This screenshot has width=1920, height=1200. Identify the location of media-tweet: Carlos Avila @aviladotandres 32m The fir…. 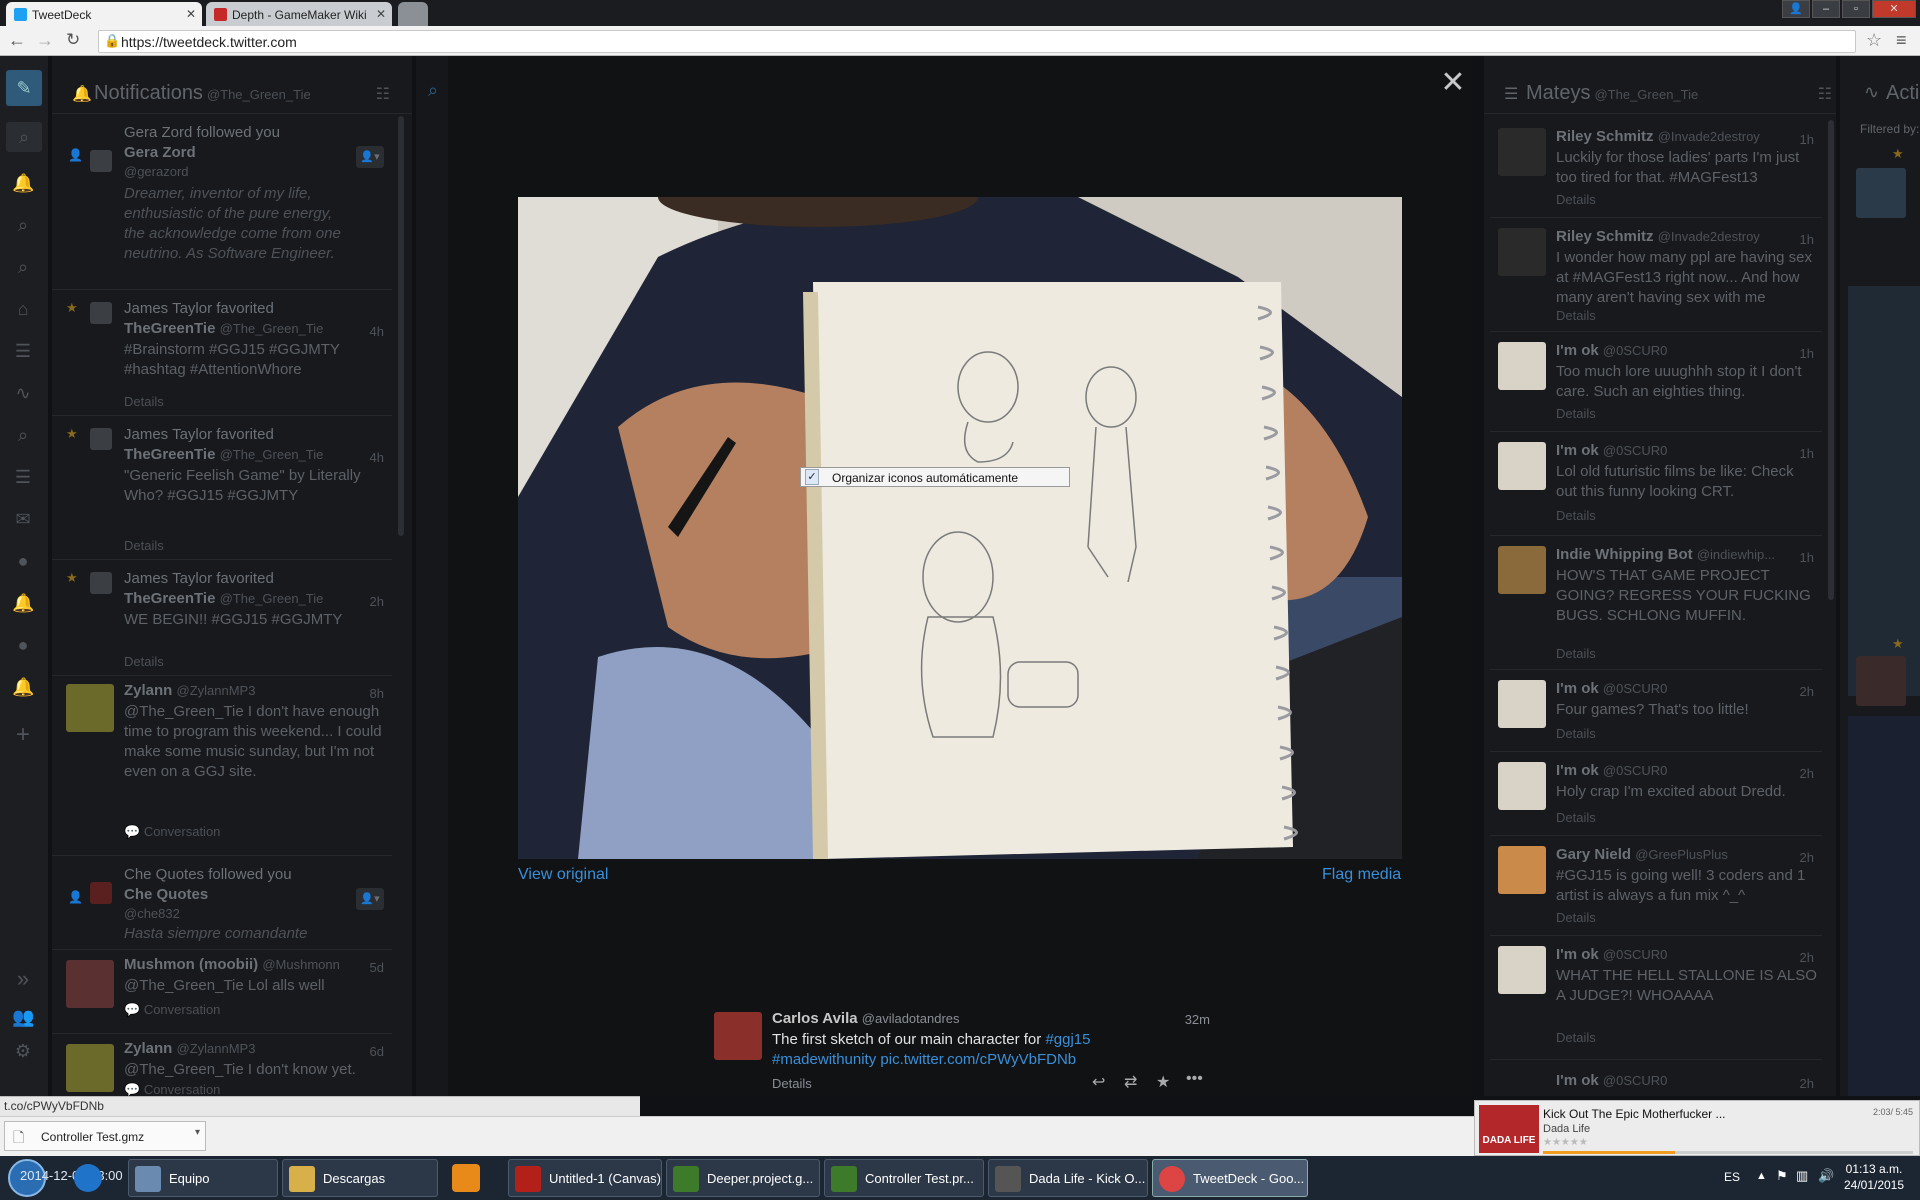
(962, 1053).